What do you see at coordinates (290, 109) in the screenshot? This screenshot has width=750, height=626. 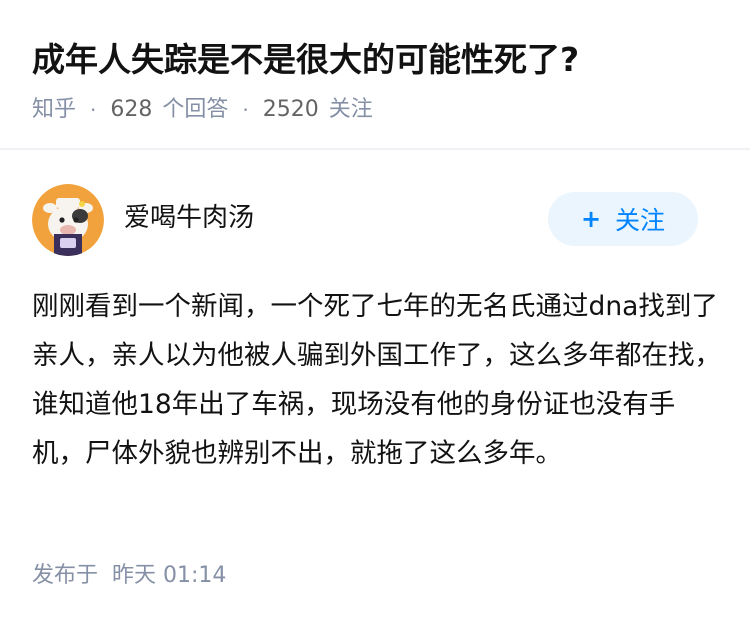 I see `follower-count: 2520` at bounding box center [290, 109].